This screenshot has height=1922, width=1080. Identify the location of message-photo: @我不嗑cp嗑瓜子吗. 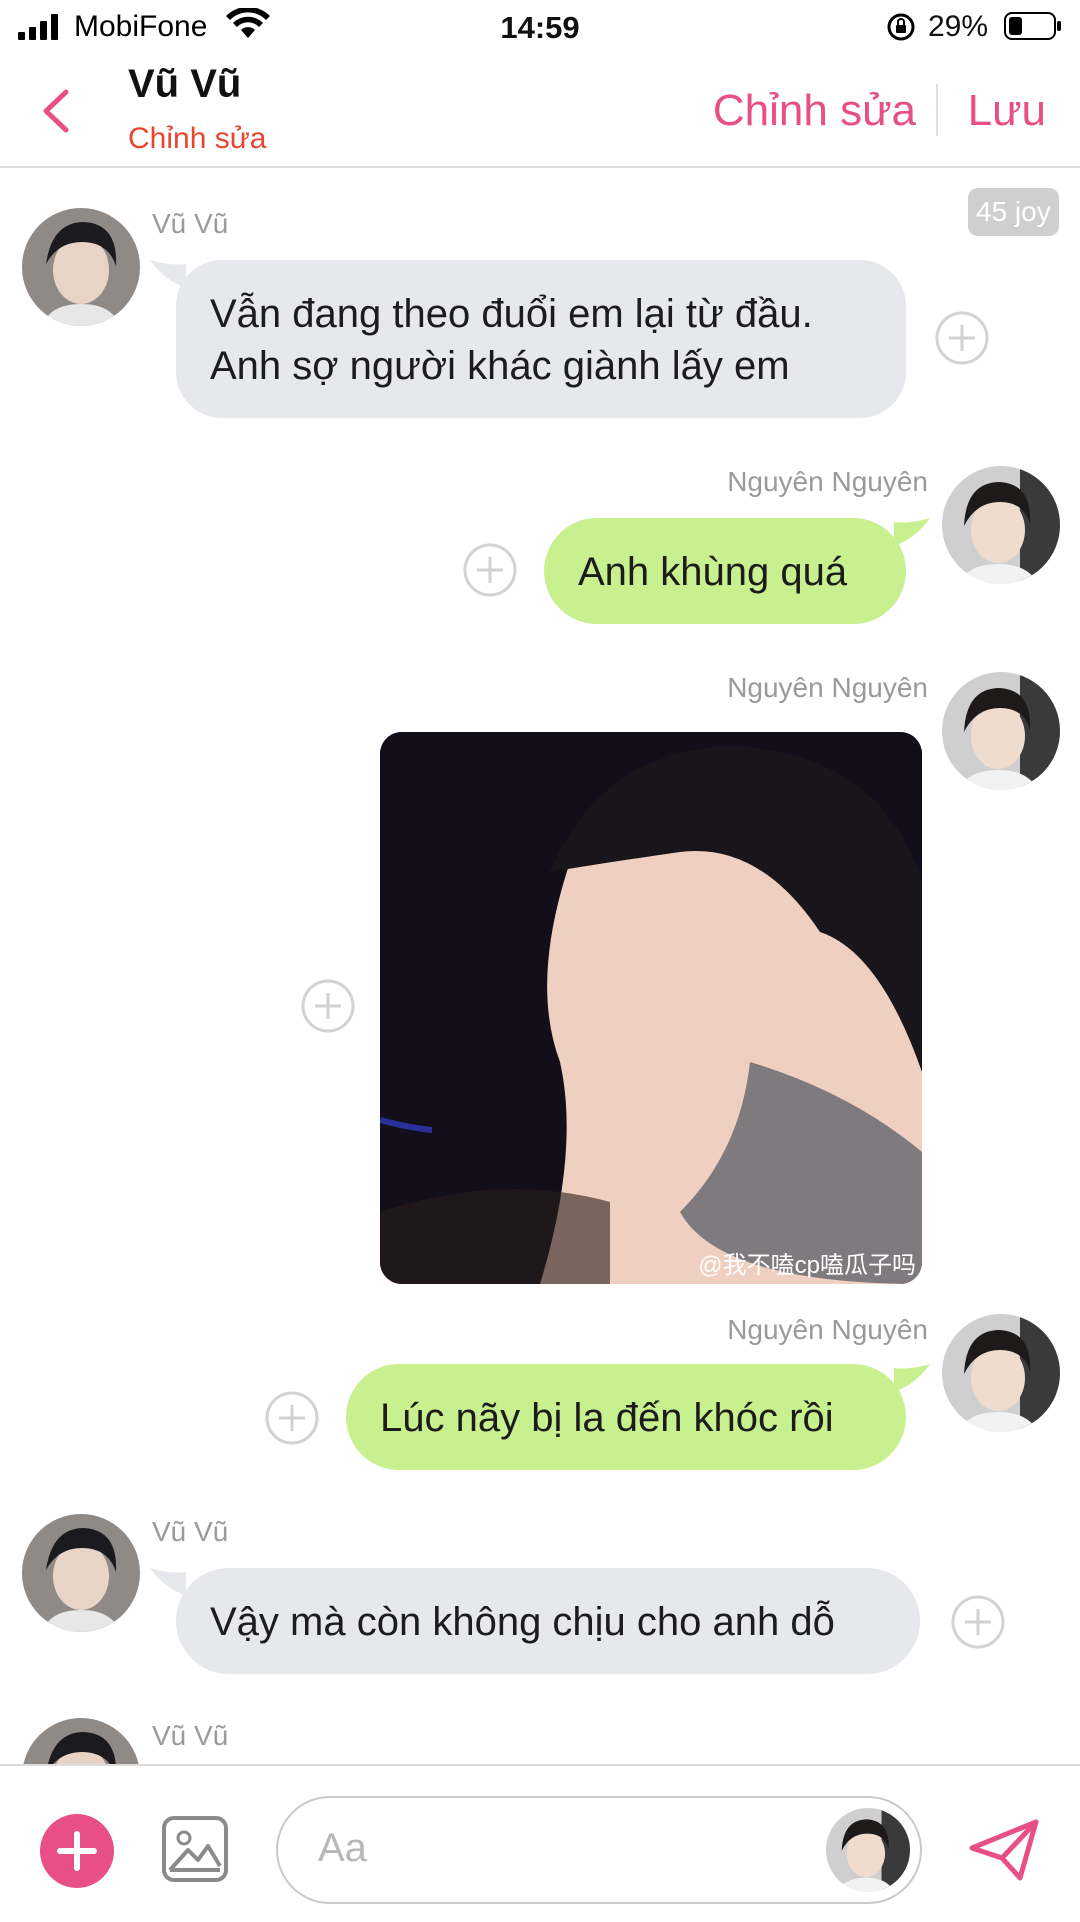
(651, 1008).